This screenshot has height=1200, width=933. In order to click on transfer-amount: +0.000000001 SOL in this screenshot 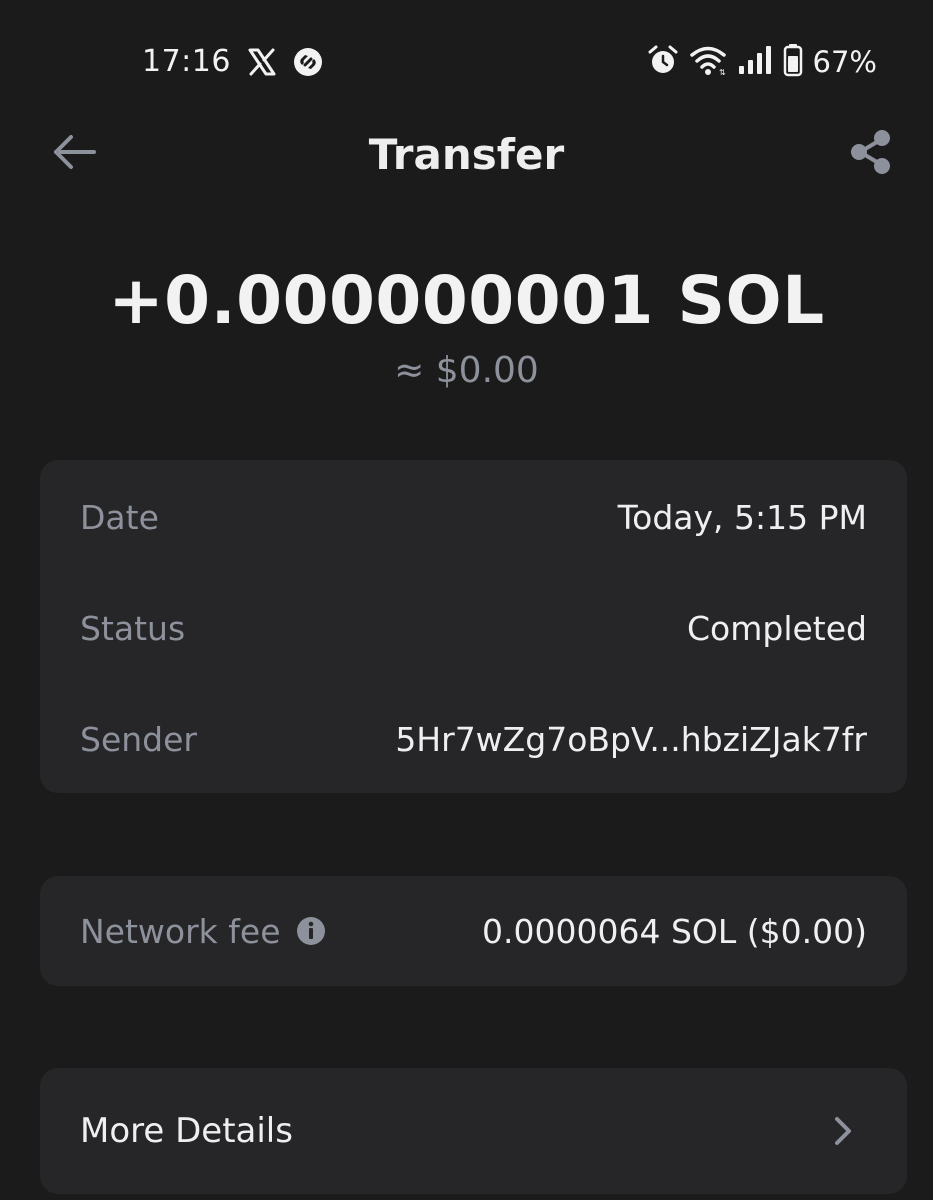, I will do `click(466, 300)`.